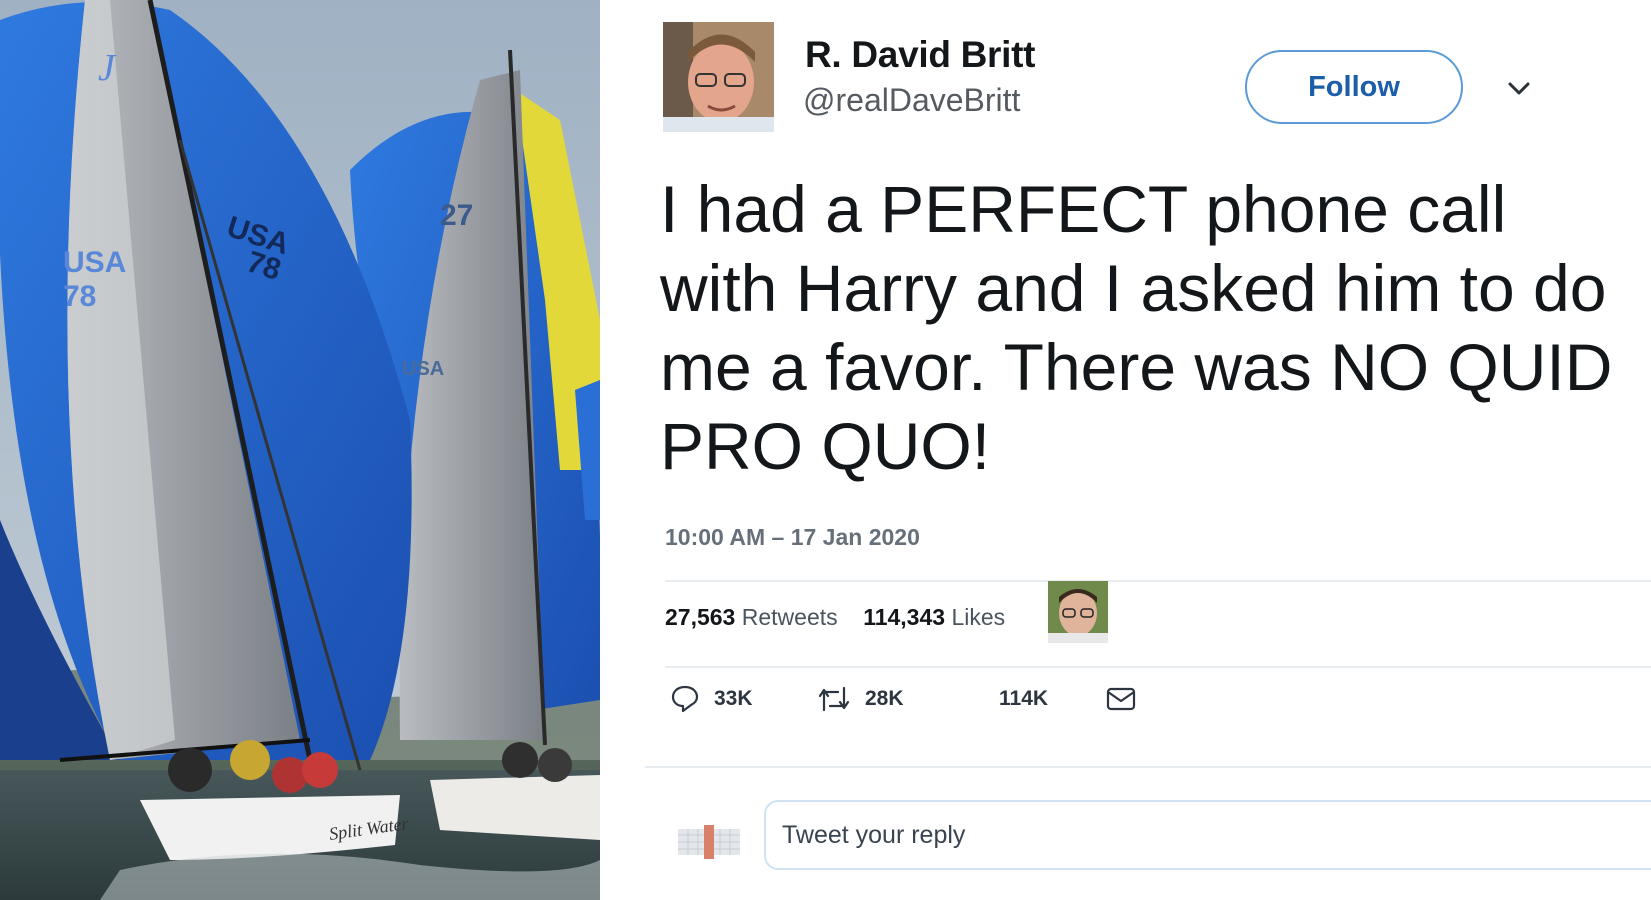  Describe the element at coordinates (107, 68) in the screenshot. I see `mast-logo: J` at that location.